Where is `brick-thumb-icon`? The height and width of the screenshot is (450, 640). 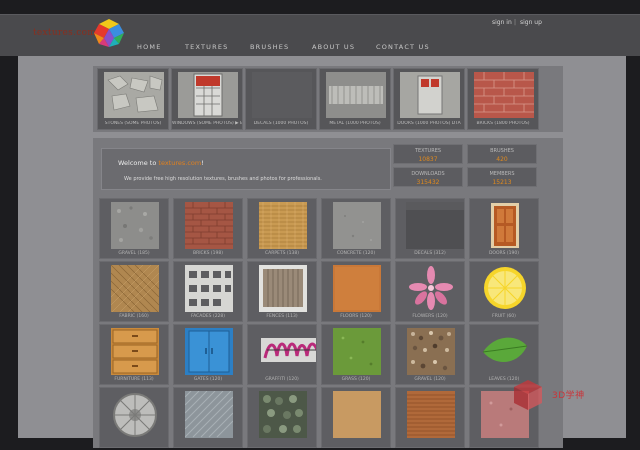
brick-thumb-icon is located at coordinates (209, 225).